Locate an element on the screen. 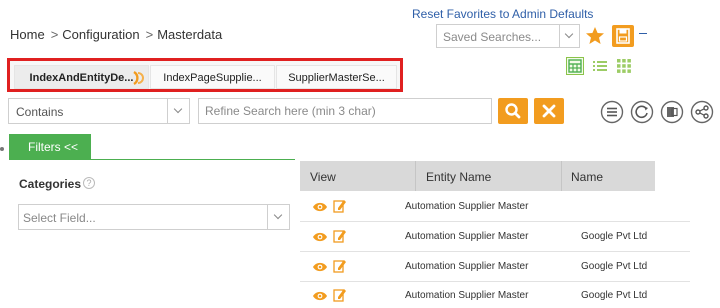 This screenshot has width=720, height=308. close-icon is located at coordinates (549, 111).